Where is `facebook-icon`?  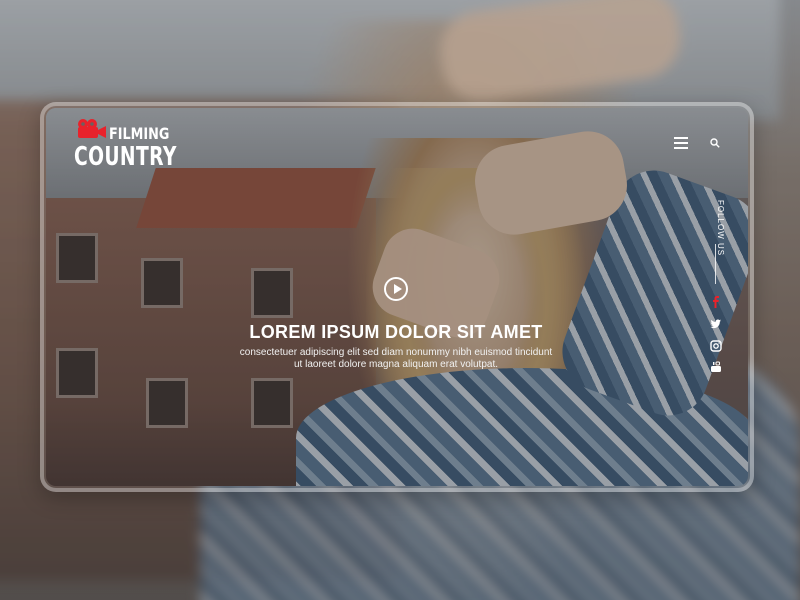 facebook-icon is located at coordinates (716, 302).